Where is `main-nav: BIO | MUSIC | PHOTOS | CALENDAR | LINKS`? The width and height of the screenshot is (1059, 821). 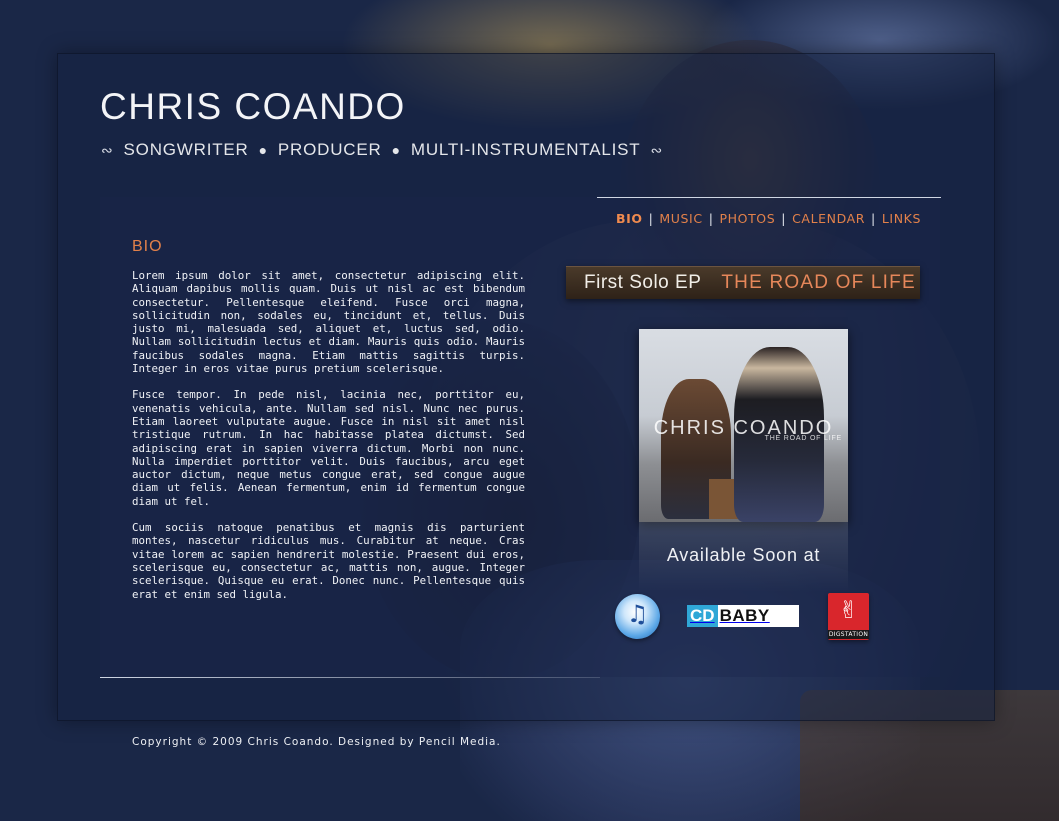
main-nav: BIO | MUSIC | PHOTOS | CALENDAR | LINKS is located at coordinates (768, 218).